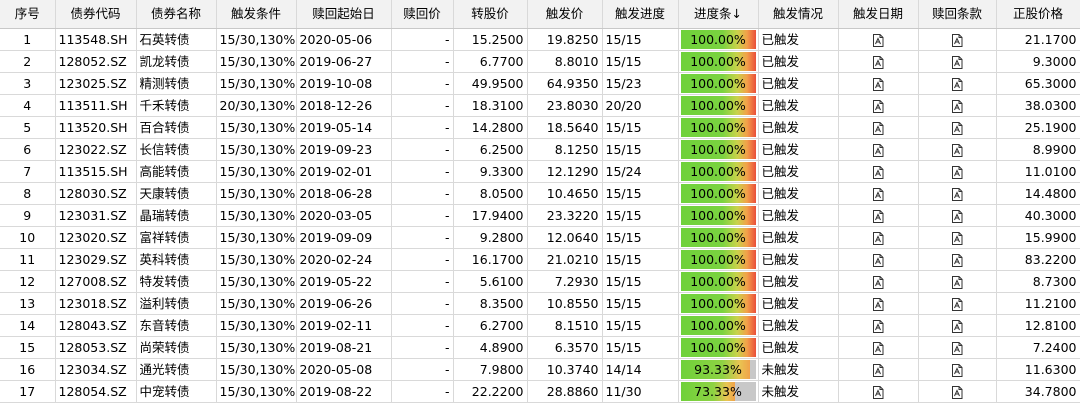  What do you see at coordinates (490, 14) in the screenshot?
I see `col-header-conversion-price: 转股价` at bounding box center [490, 14].